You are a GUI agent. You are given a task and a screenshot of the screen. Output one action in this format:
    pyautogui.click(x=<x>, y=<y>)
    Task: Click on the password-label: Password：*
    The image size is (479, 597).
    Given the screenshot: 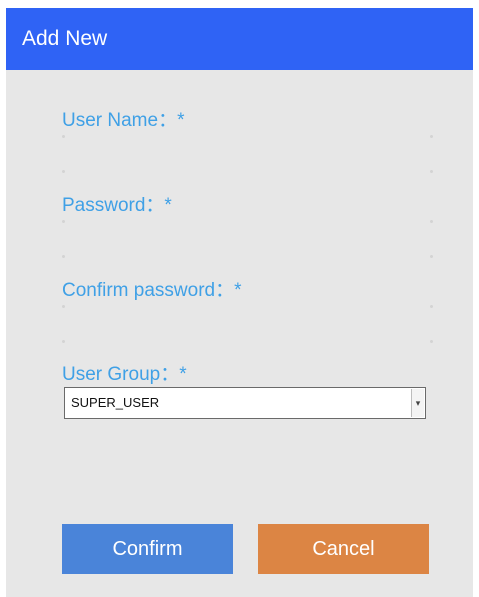 What is the action you would take?
    pyautogui.click(x=117, y=205)
    